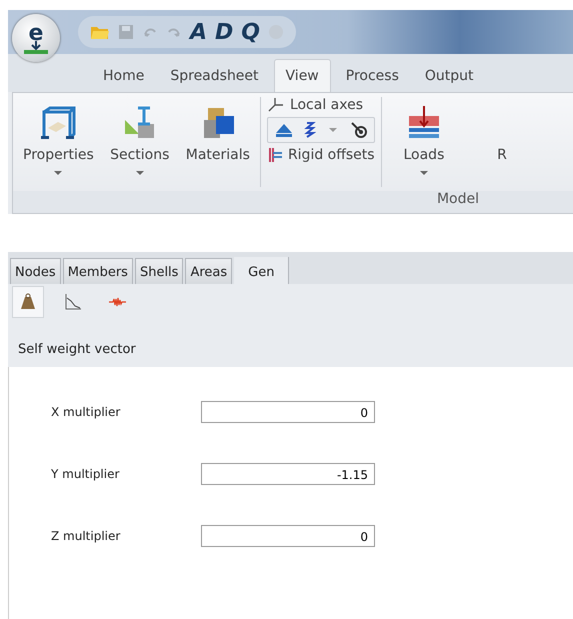 This screenshot has height=619, width=573. What do you see at coordinates (35, 271) in the screenshot?
I see `panel-tab: Nodes` at bounding box center [35, 271].